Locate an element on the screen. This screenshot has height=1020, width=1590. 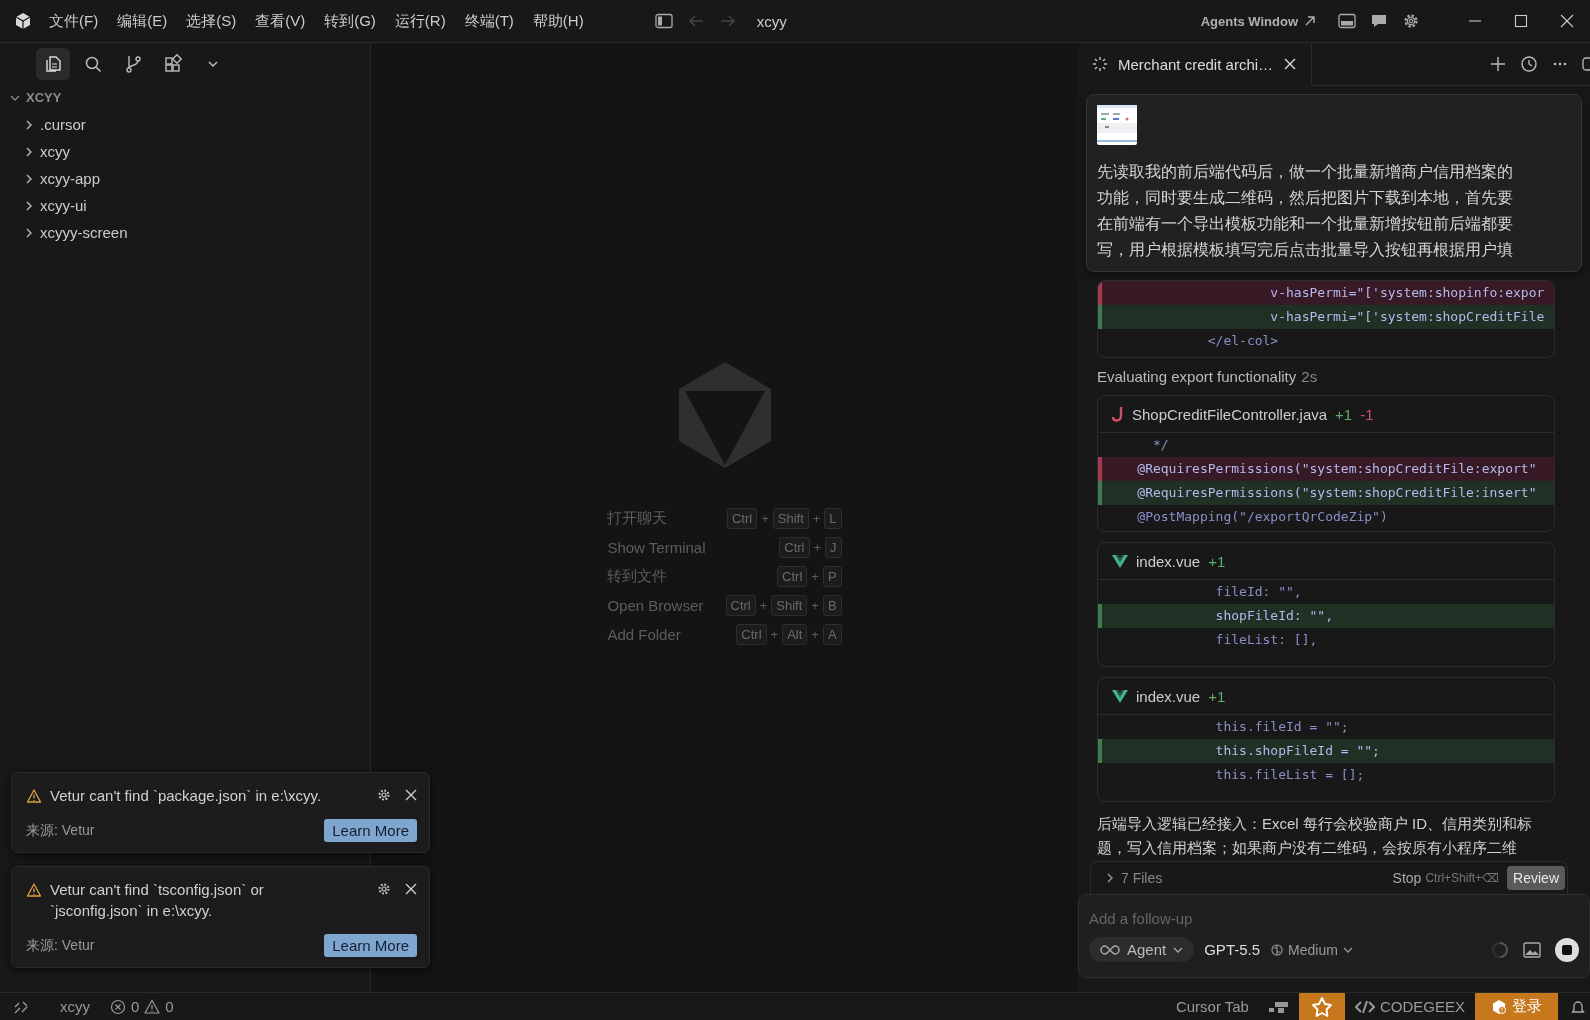
tree-item: xcyyy-screen is located at coordinates (185, 232).